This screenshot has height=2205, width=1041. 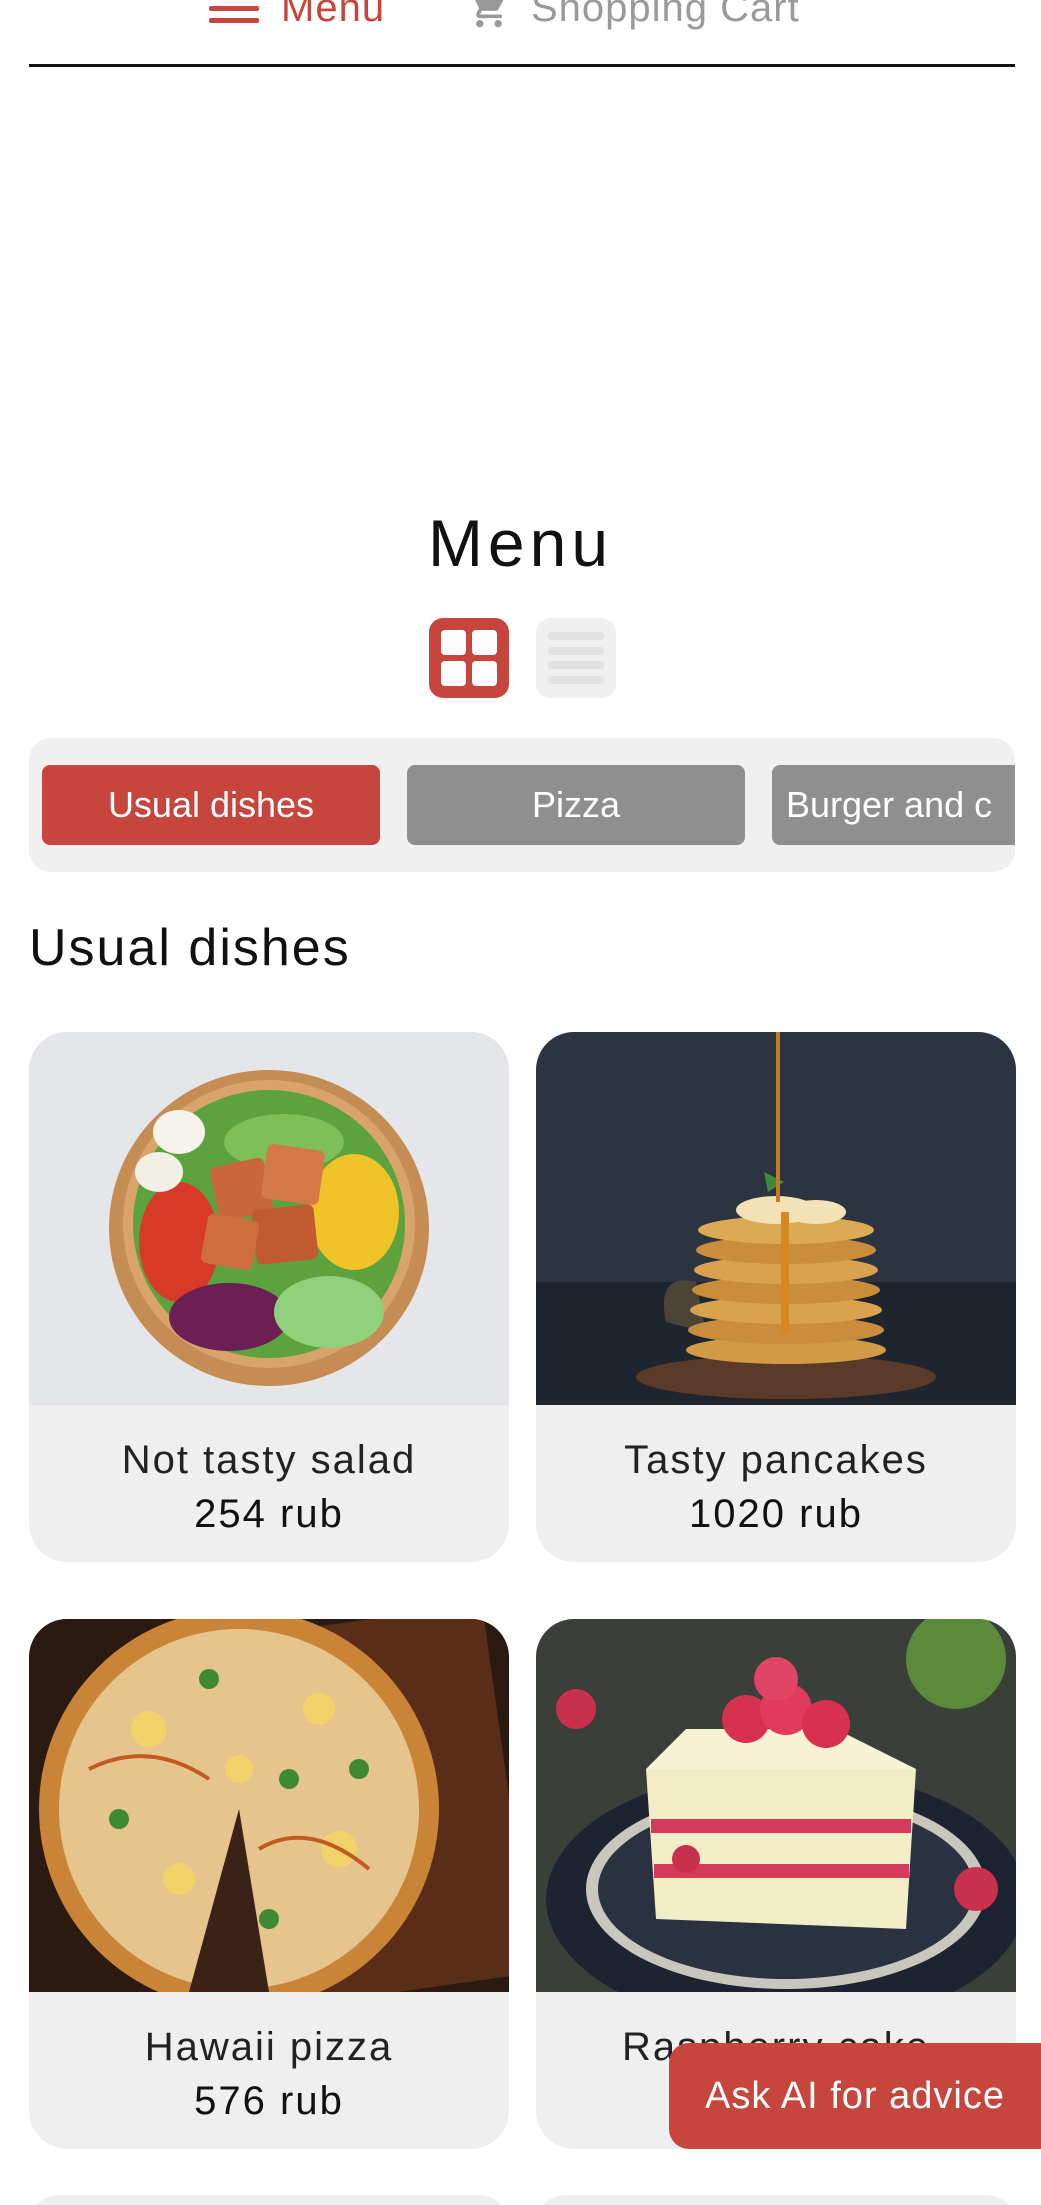 I want to click on list-view-icon, so click(x=576, y=658).